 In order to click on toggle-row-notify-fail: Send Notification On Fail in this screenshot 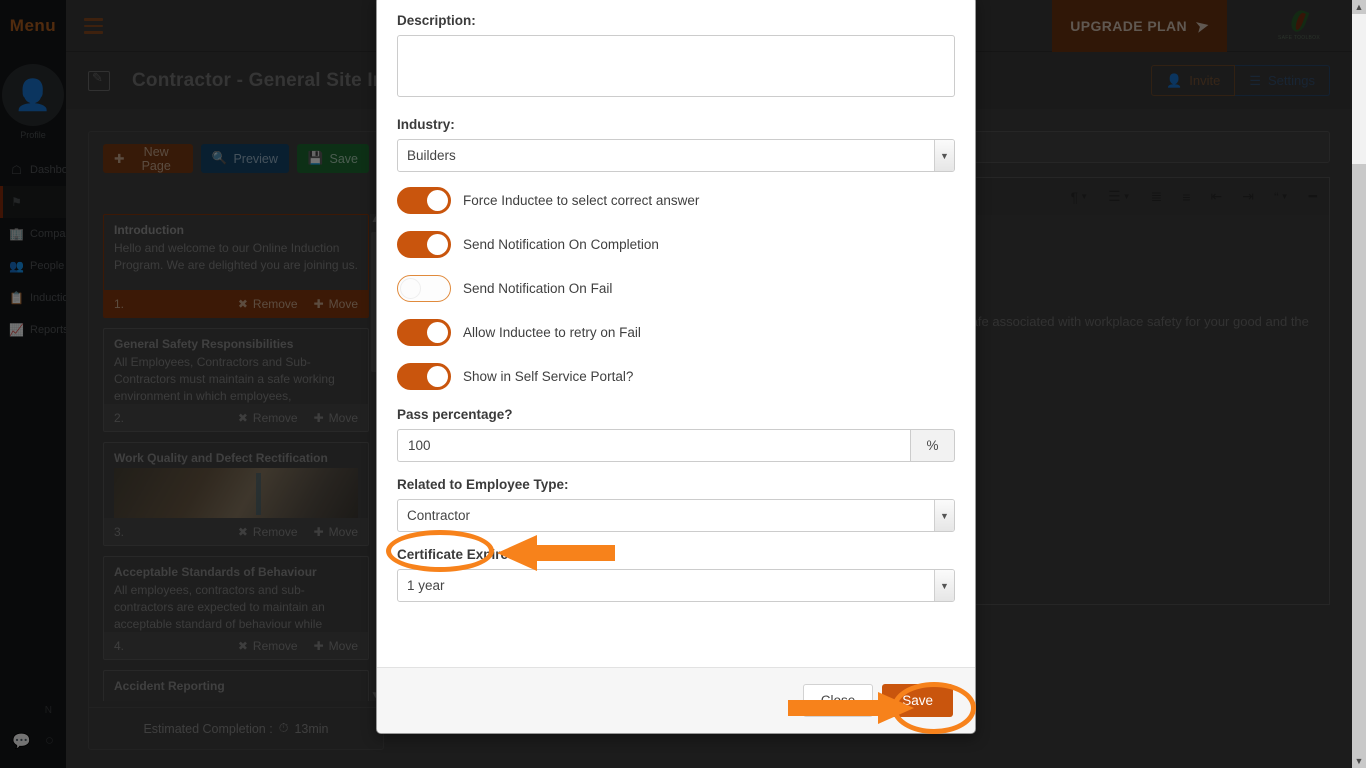, I will do `click(676, 288)`.